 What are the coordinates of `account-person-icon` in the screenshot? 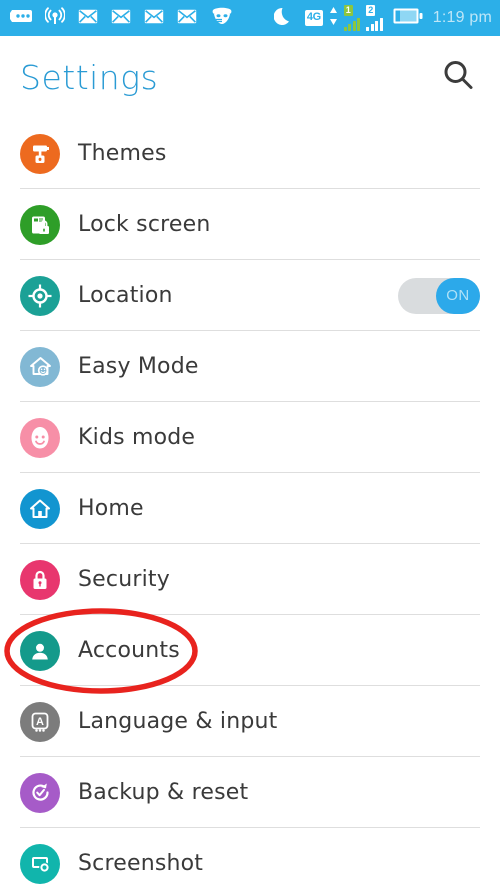 It's located at (40, 650).